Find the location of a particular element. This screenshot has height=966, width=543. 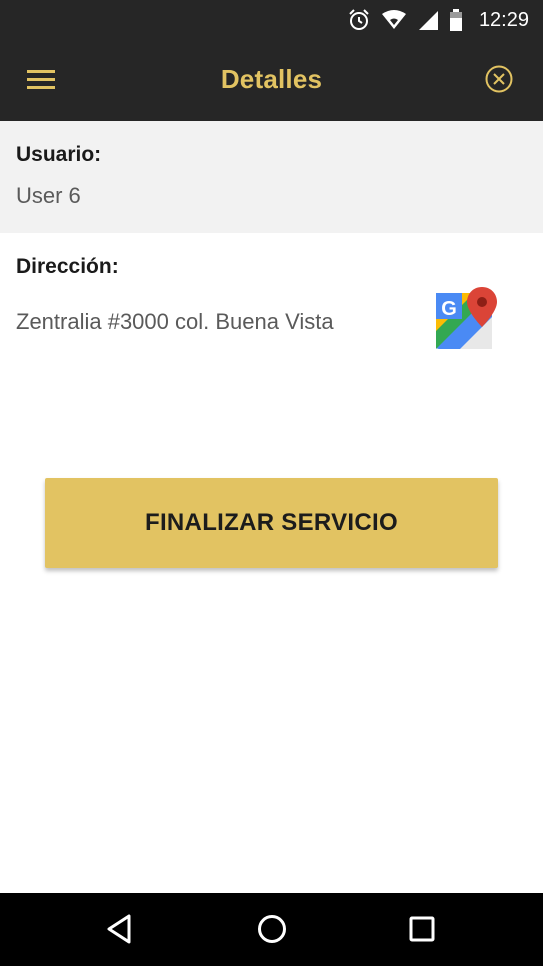

page-title: Detalles is located at coordinates (271, 79).